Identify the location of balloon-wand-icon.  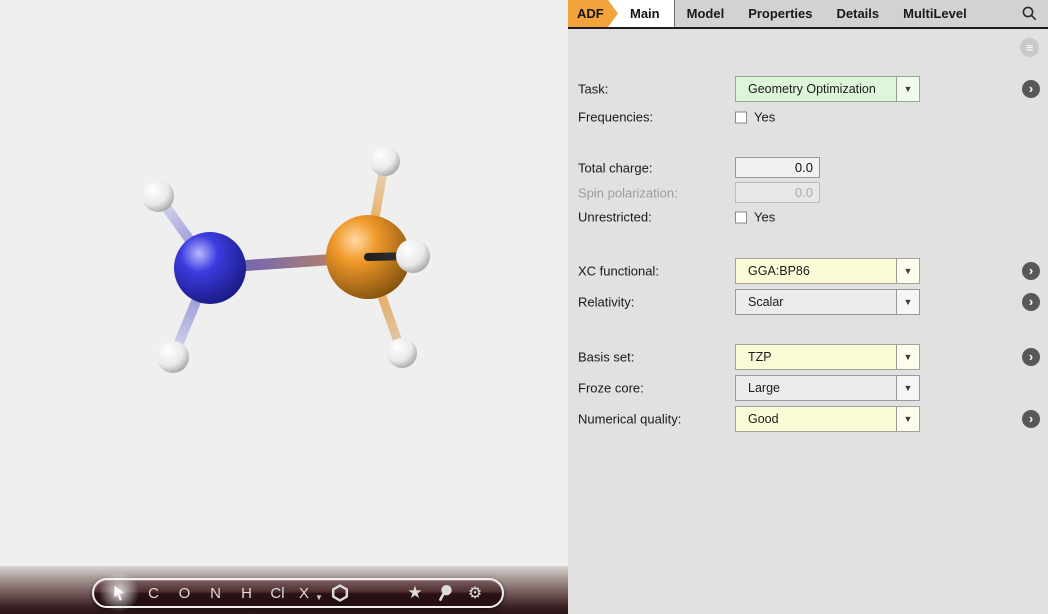
(445, 593).